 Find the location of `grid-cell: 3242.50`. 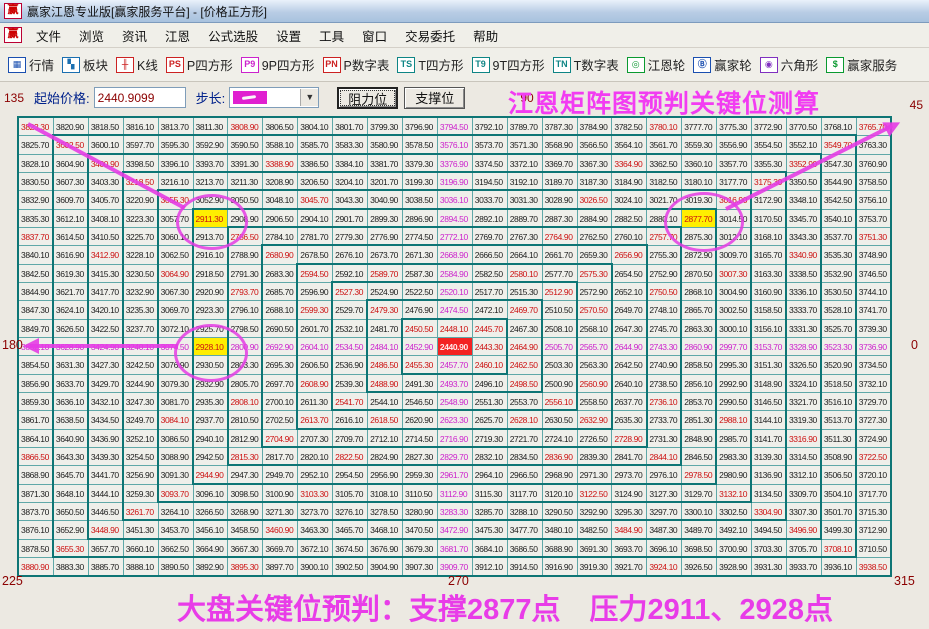

grid-cell: 3242.50 is located at coordinates (141, 365).